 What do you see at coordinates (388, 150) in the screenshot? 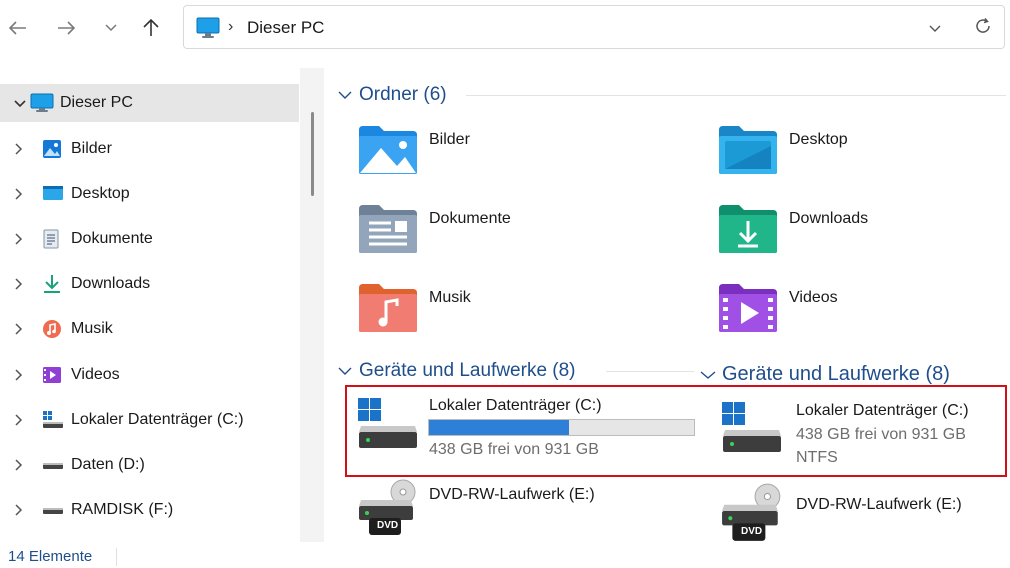
I see `pictures-folder-icon` at bounding box center [388, 150].